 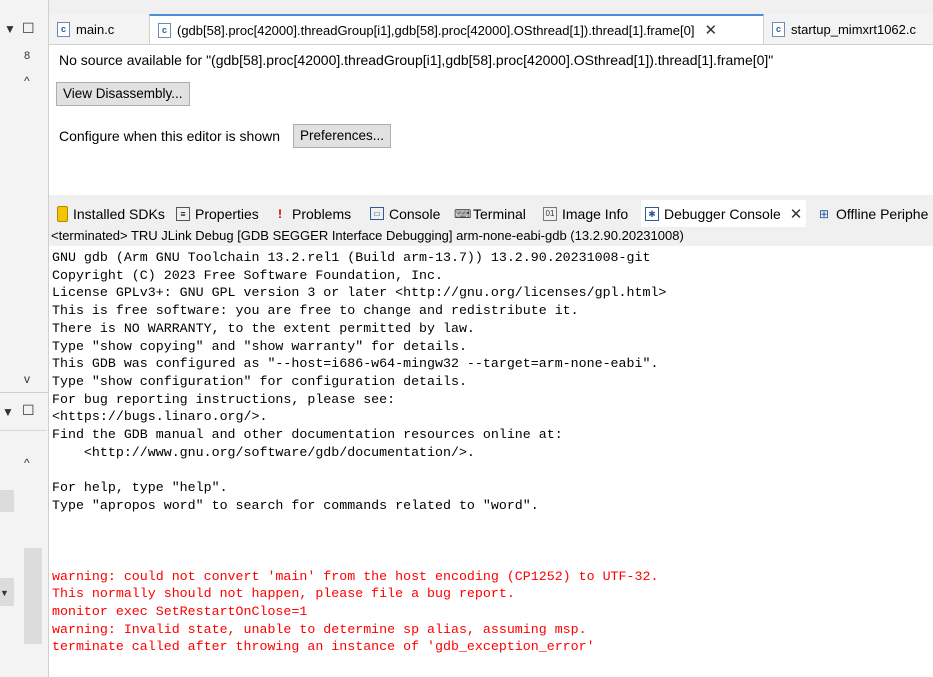 I want to click on tab-terminal: ⌨ Terminal, so click(x=490, y=213).